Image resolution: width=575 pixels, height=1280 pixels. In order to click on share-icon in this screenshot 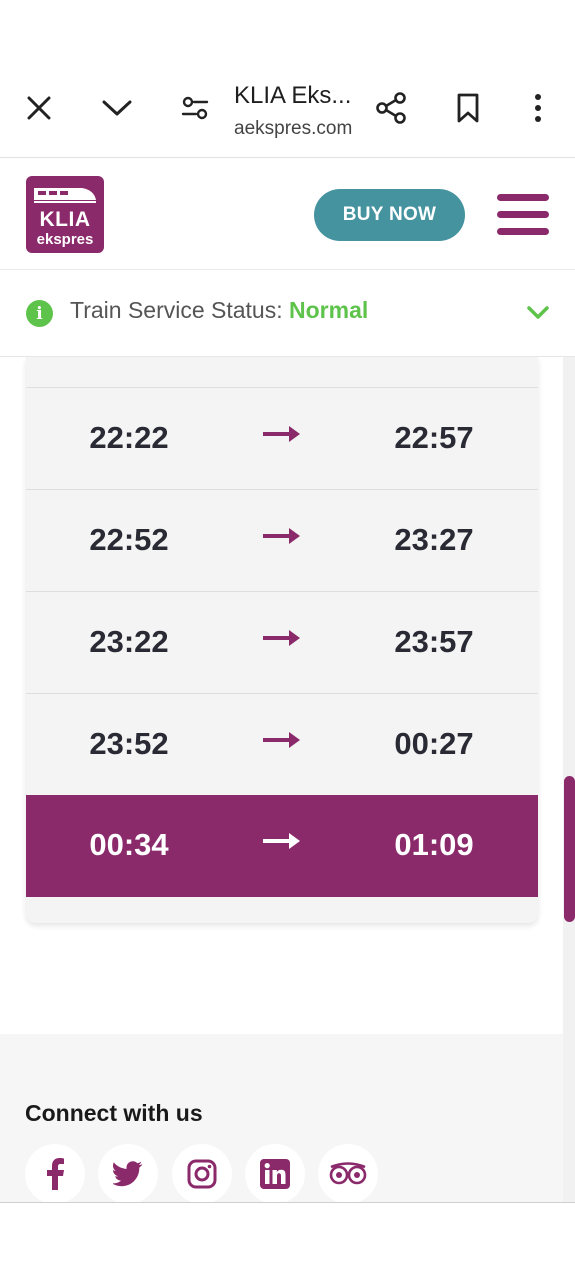, I will do `click(391, 108)`.